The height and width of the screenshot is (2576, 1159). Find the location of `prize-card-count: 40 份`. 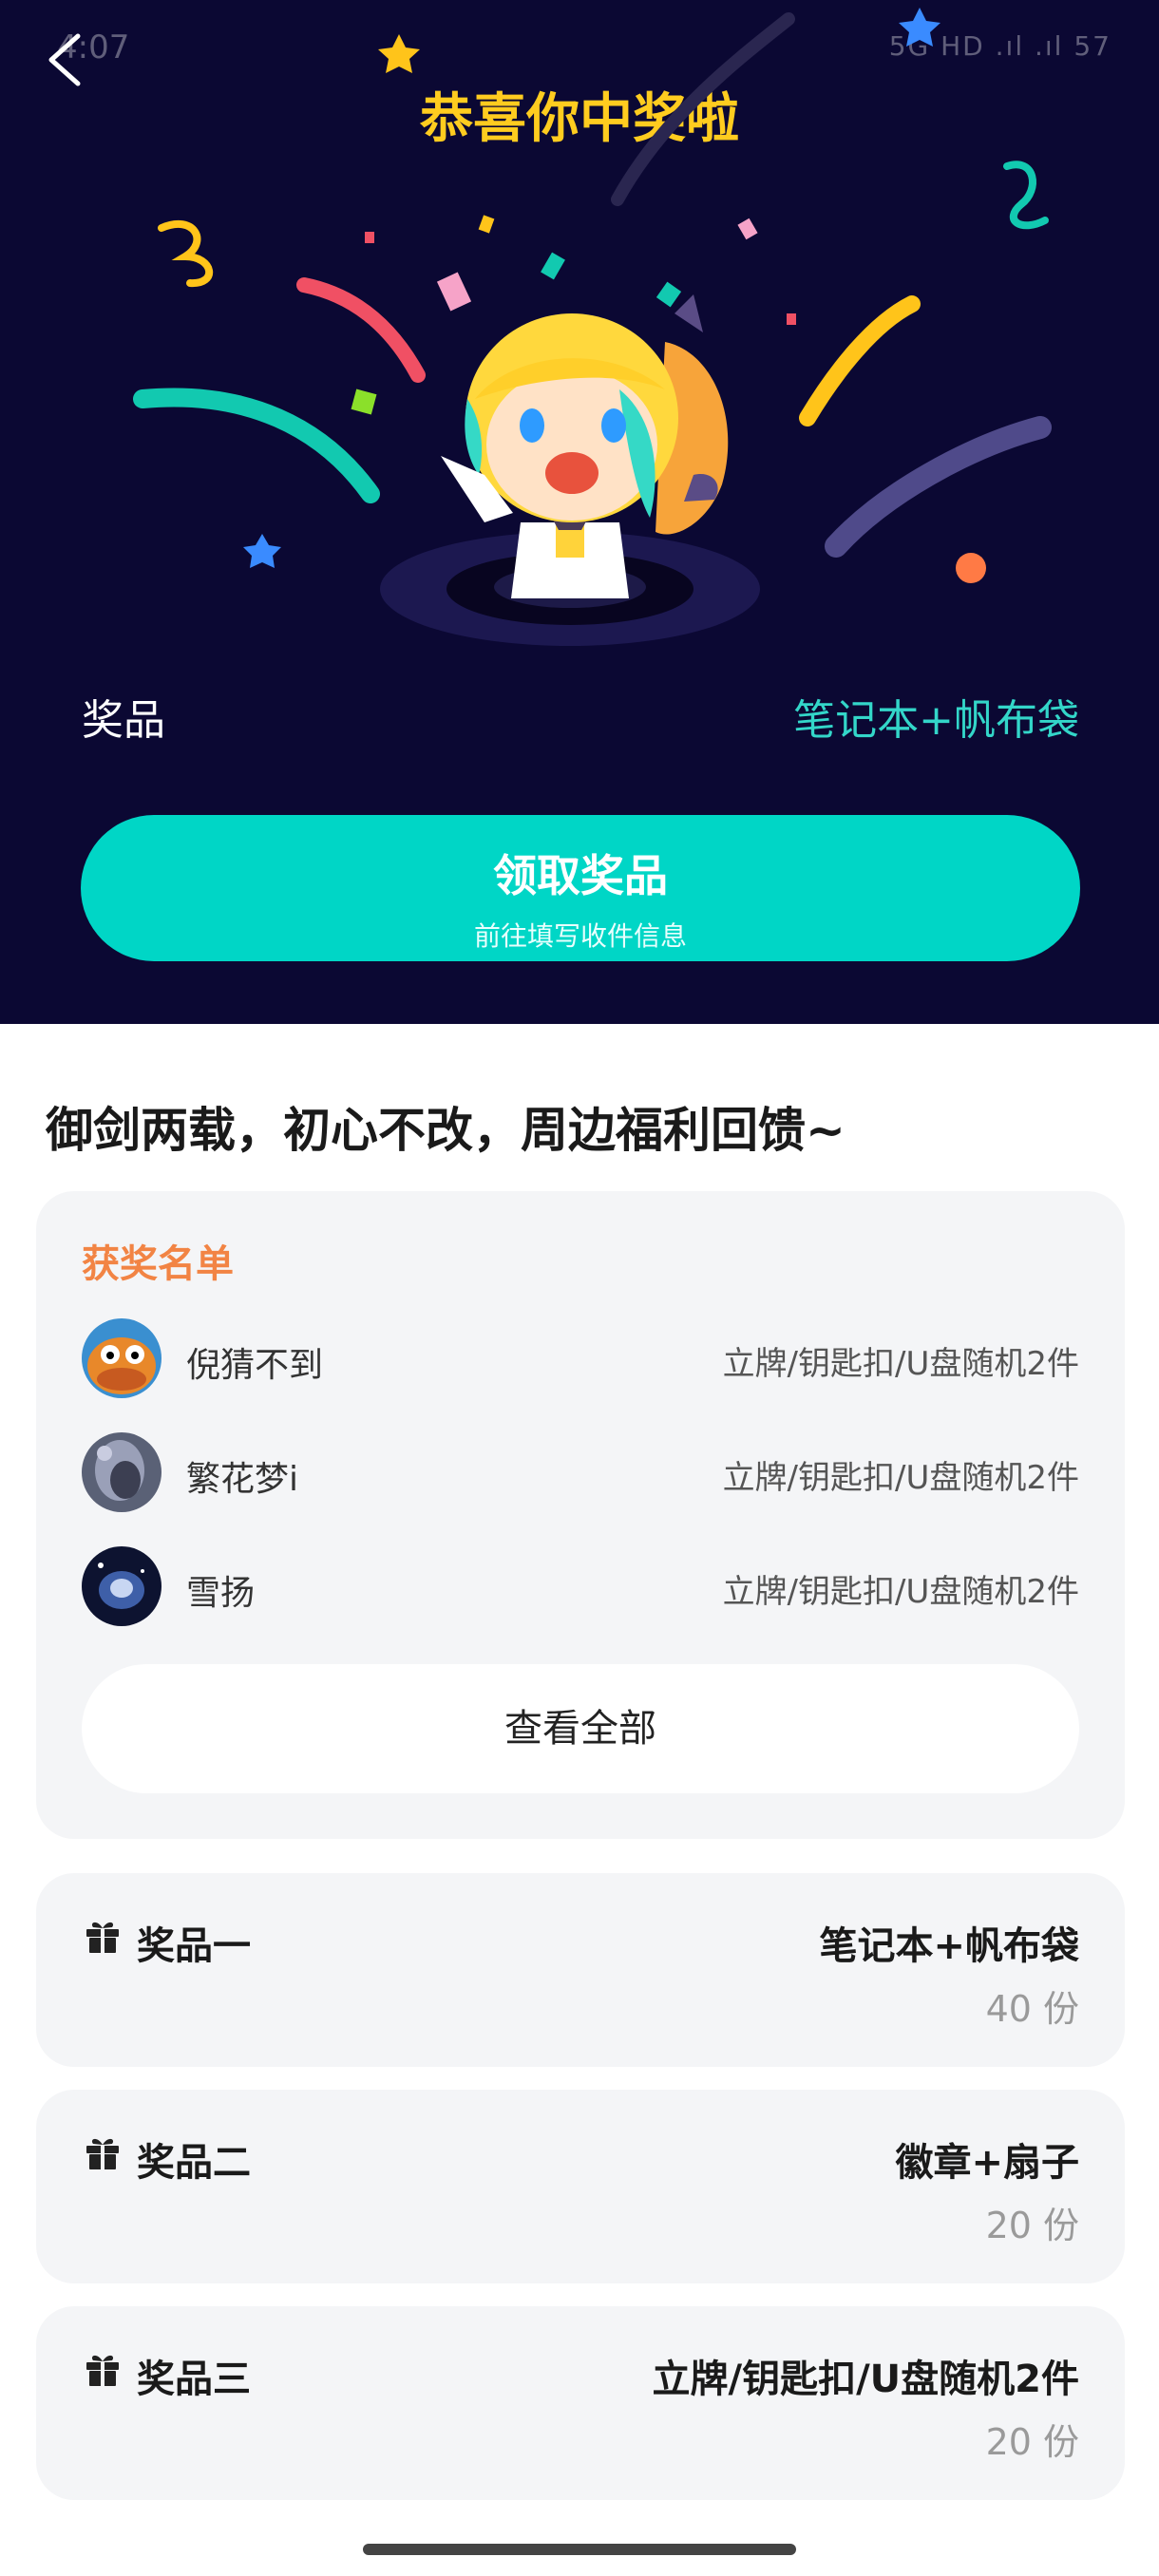

prize-card-count: 40 份 is located at coordinates (1032, 2009).